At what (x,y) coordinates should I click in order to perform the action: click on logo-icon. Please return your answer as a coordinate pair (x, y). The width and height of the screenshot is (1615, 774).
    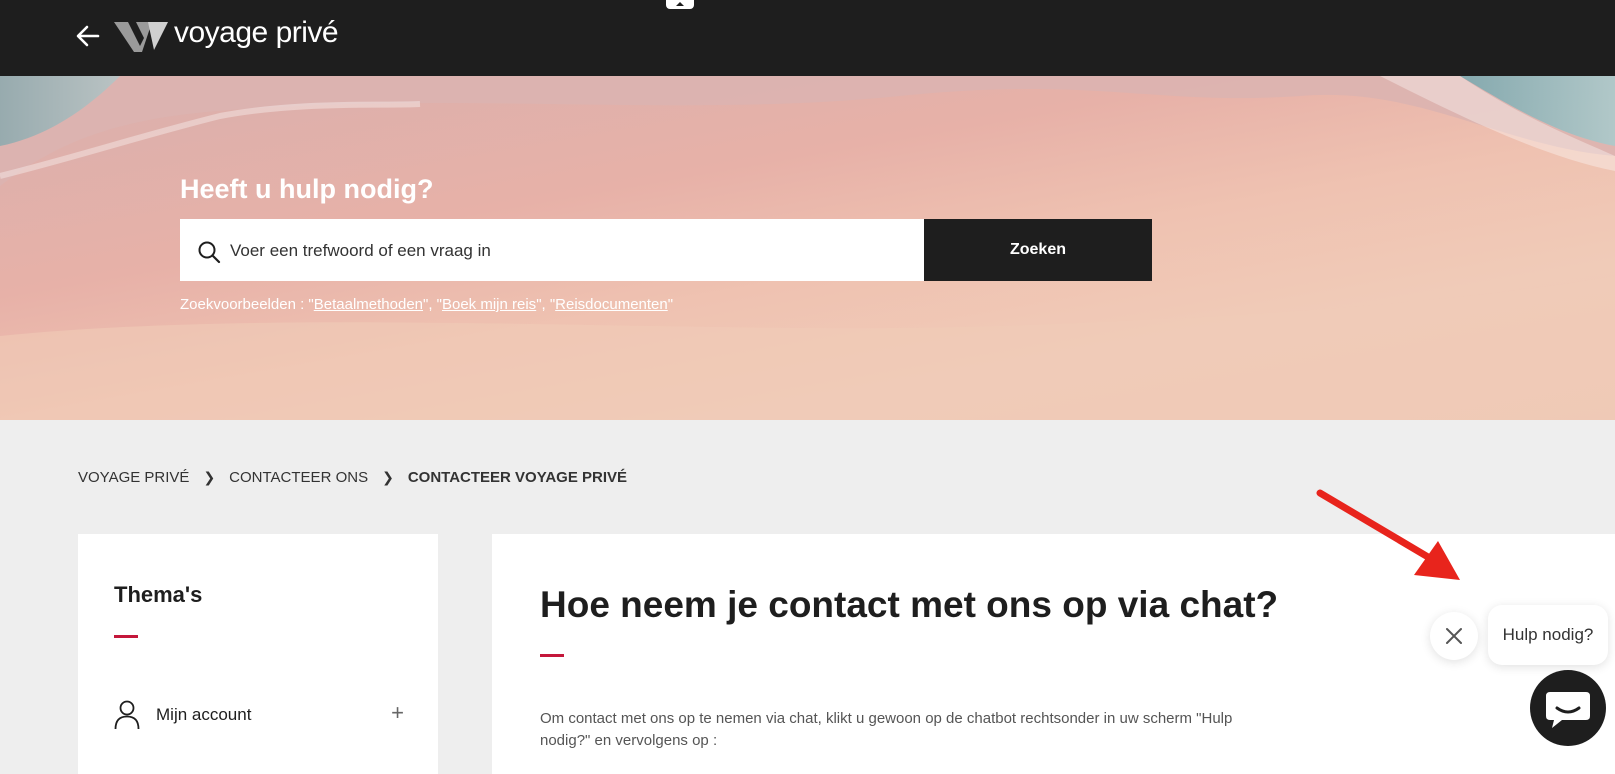
    Looking at the image, I should click on (141, 37).